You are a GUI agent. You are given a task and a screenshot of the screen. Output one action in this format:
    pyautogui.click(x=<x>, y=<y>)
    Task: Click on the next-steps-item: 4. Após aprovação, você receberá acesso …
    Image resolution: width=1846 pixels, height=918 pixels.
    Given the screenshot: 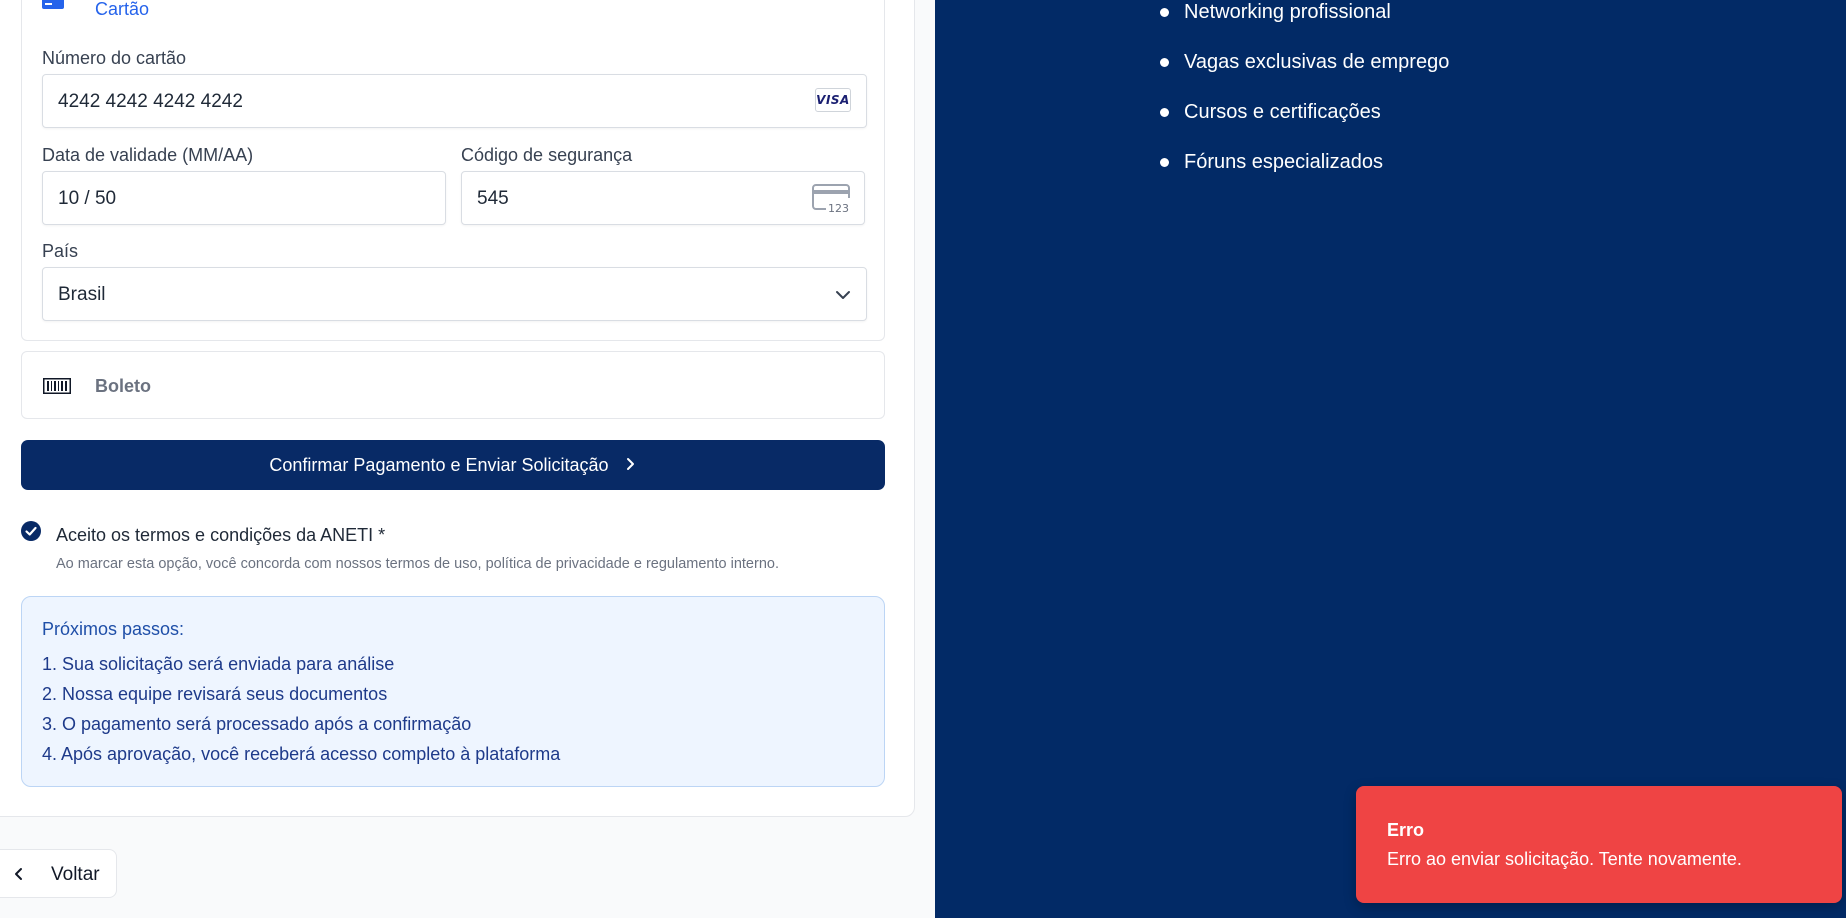 What is the action you would take?
    pyautogui.click(x=301, y=754)
    